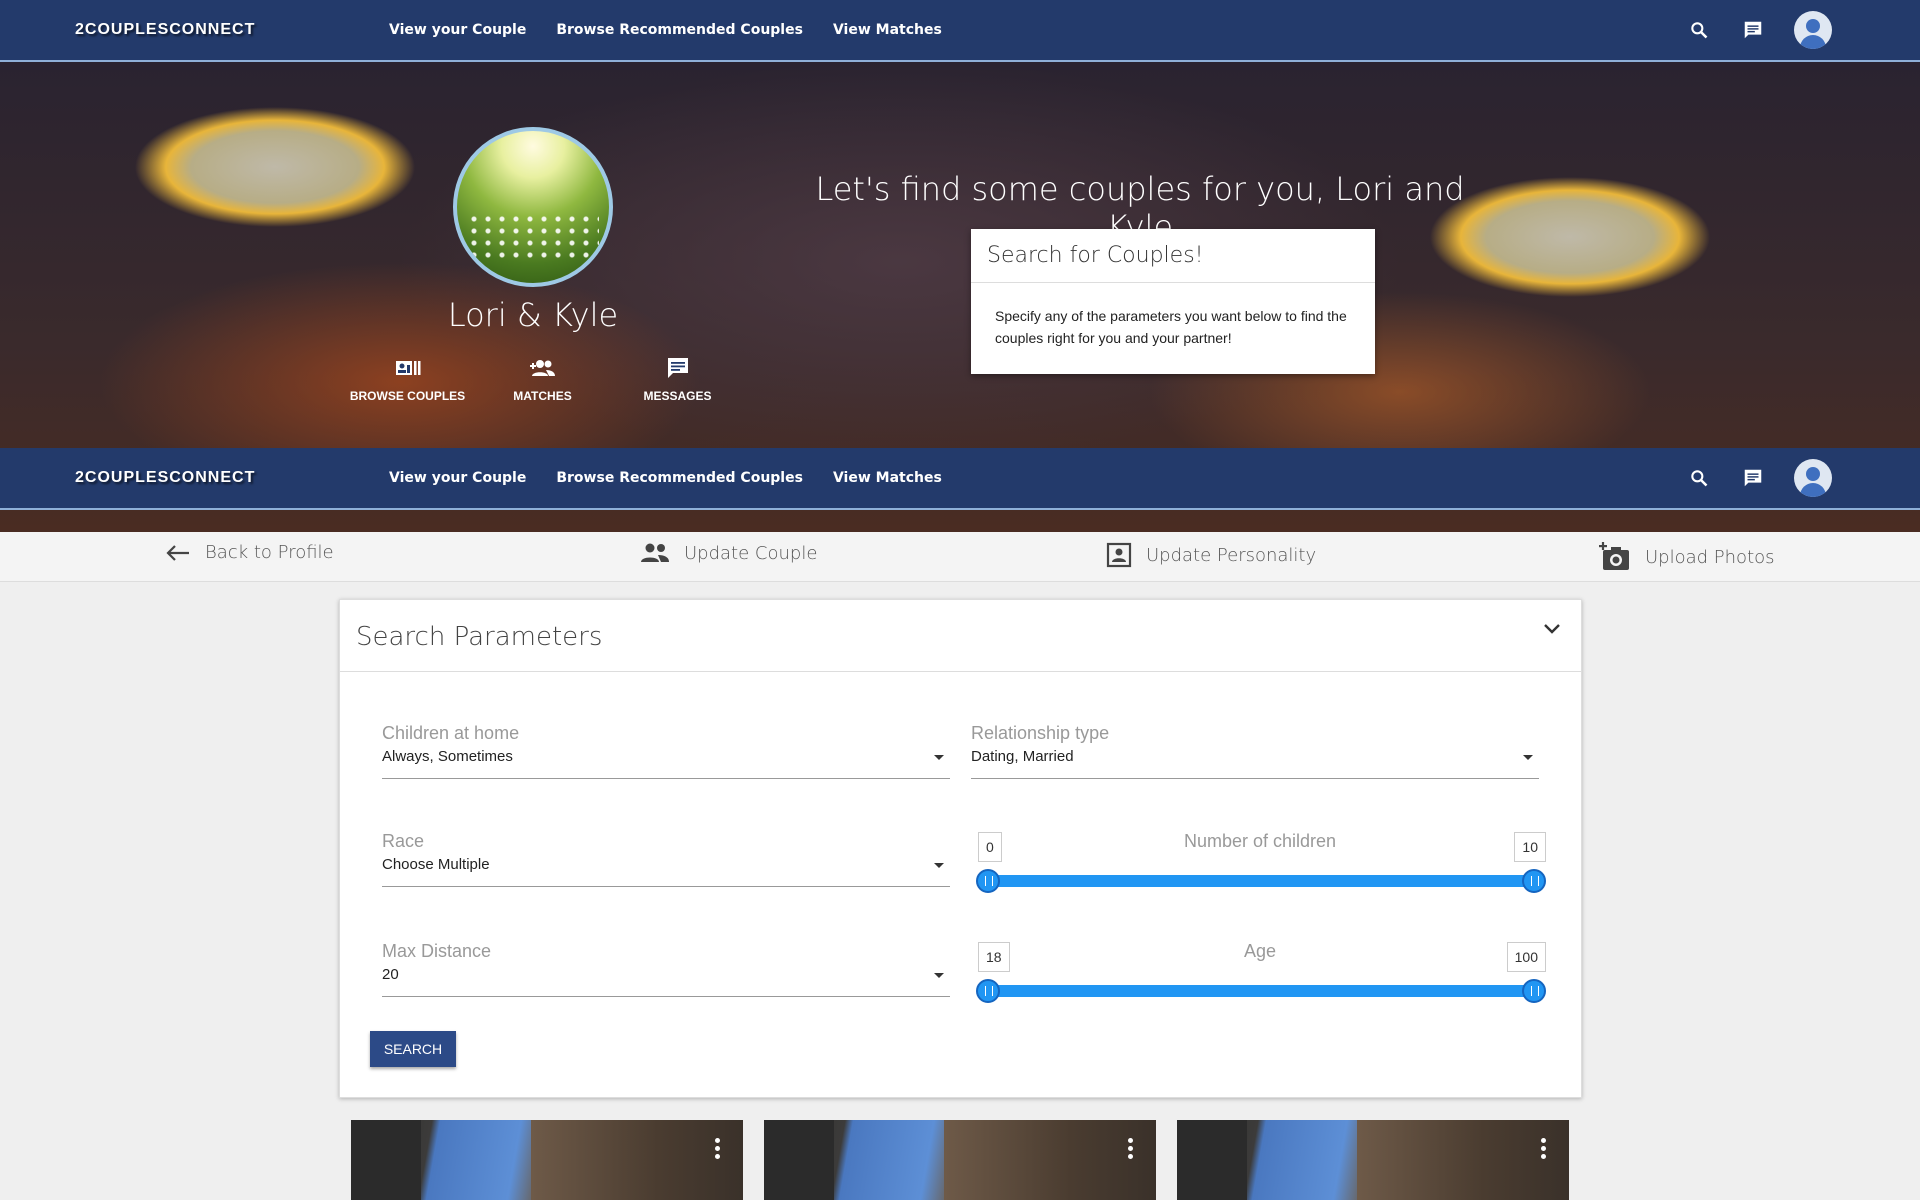 The width and height of the screenshot is (1920, 1200). Describe the element at coordinates (1211, 555) in the screenshot. I see `tab-update-personality: Update Personality` at that location.